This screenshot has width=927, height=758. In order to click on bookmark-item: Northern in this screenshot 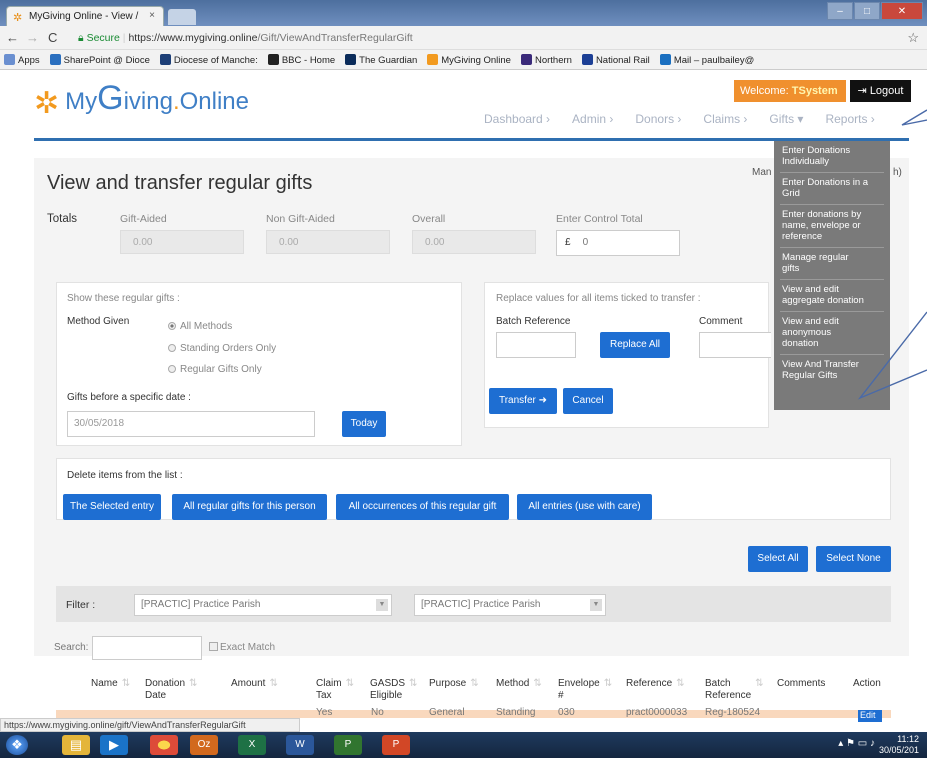, I will do `click(546, 60)`.